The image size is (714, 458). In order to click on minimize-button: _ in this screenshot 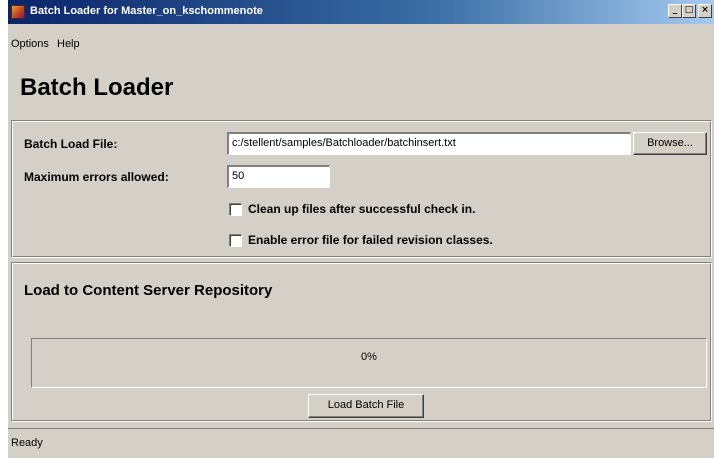, I will do `click(675, 11)`.